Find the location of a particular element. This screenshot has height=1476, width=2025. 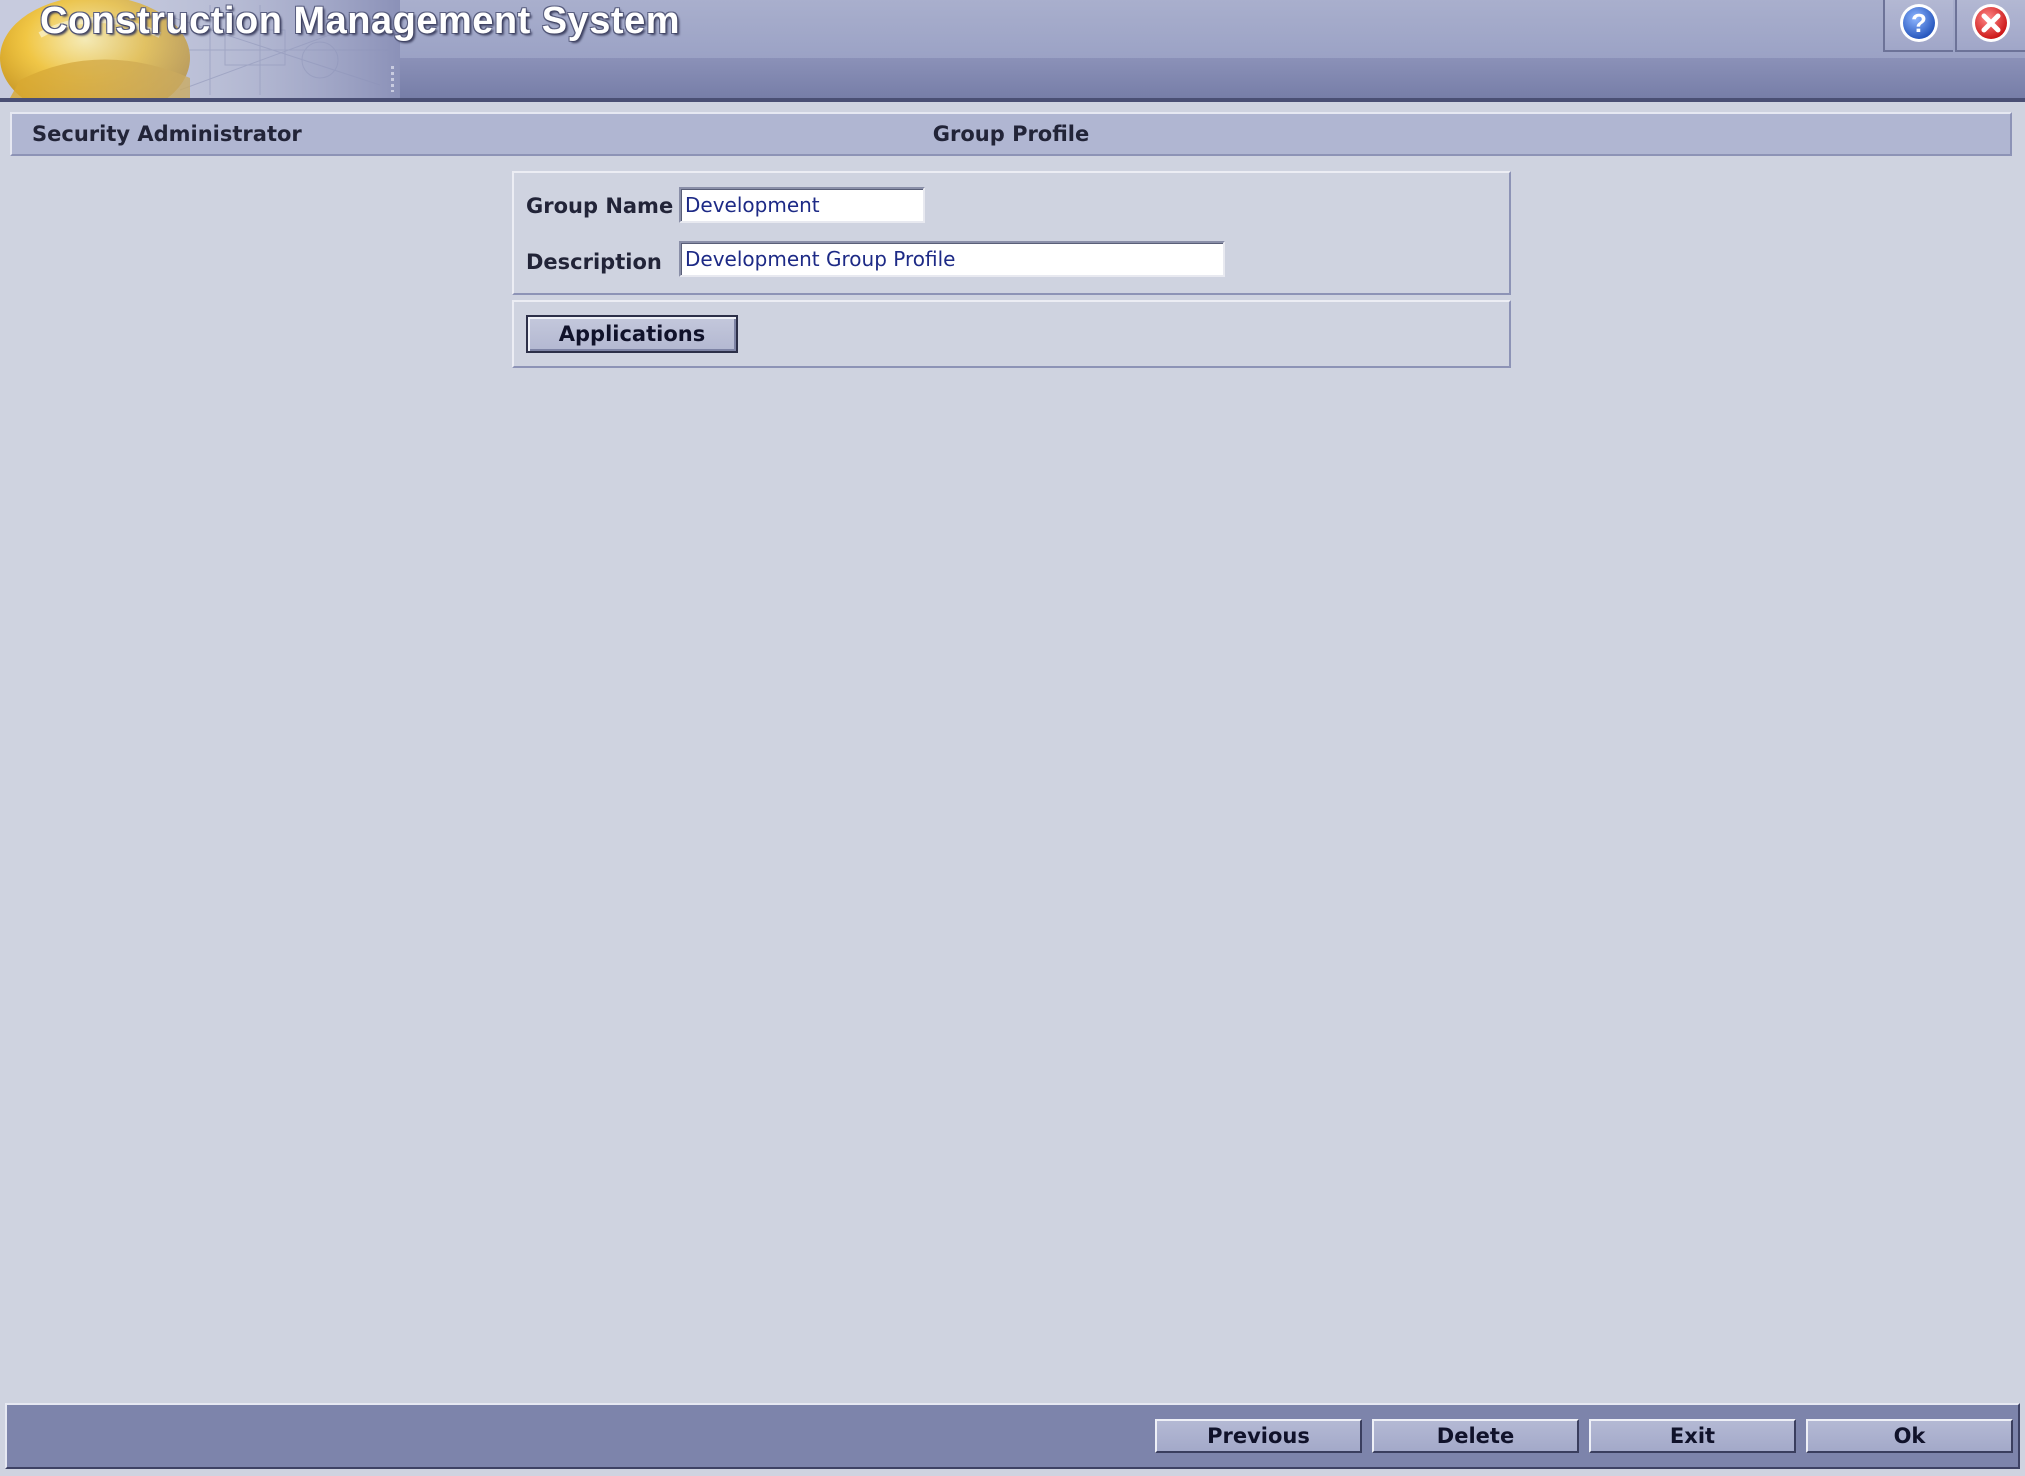

help-icon: ? is located at coordinates (1919, 25).